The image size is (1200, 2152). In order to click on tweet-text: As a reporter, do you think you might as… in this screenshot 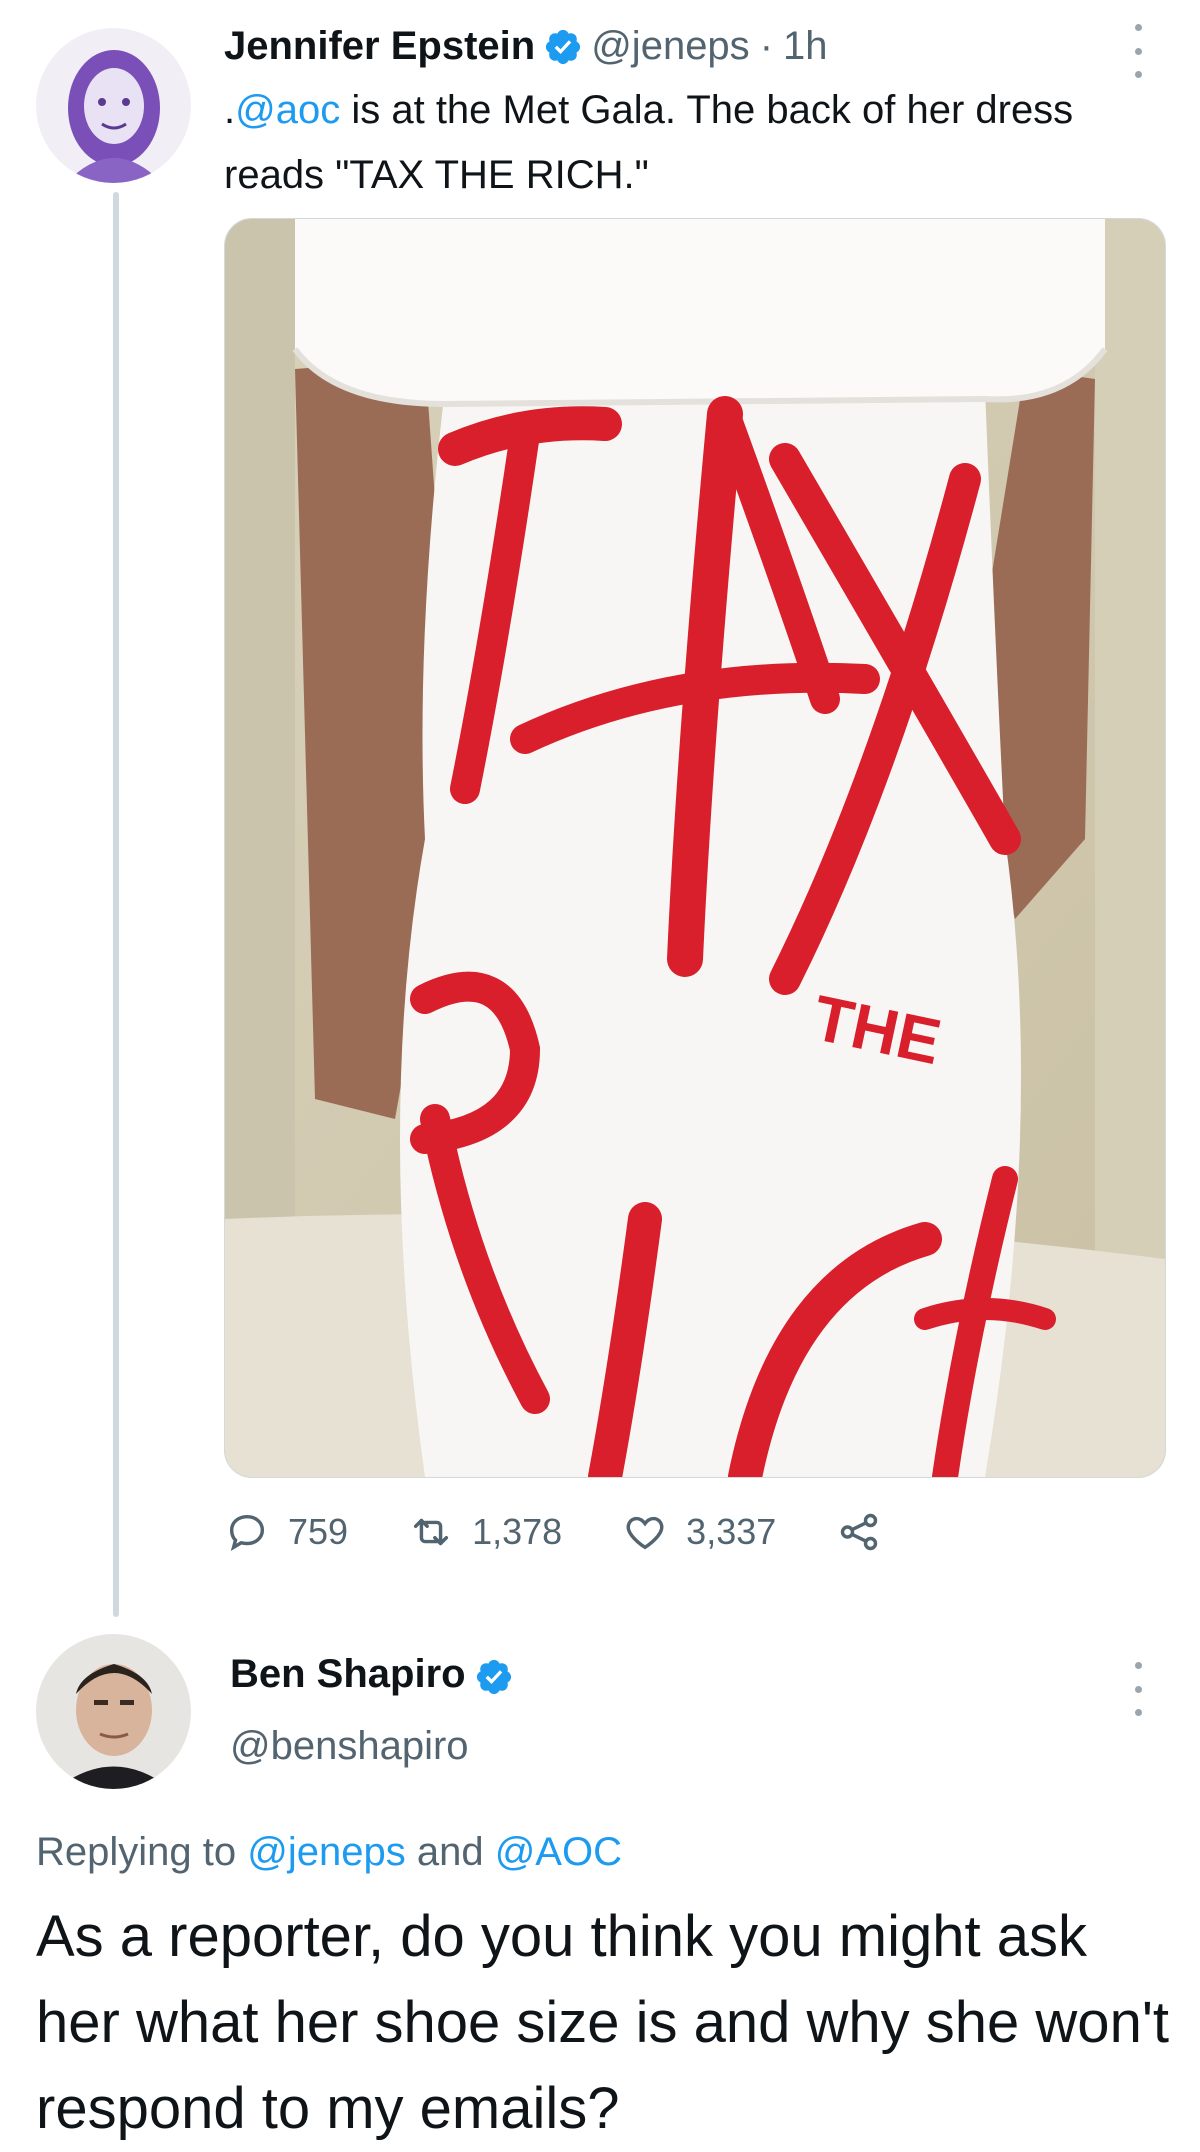, I will do `click(603, 2022)`.